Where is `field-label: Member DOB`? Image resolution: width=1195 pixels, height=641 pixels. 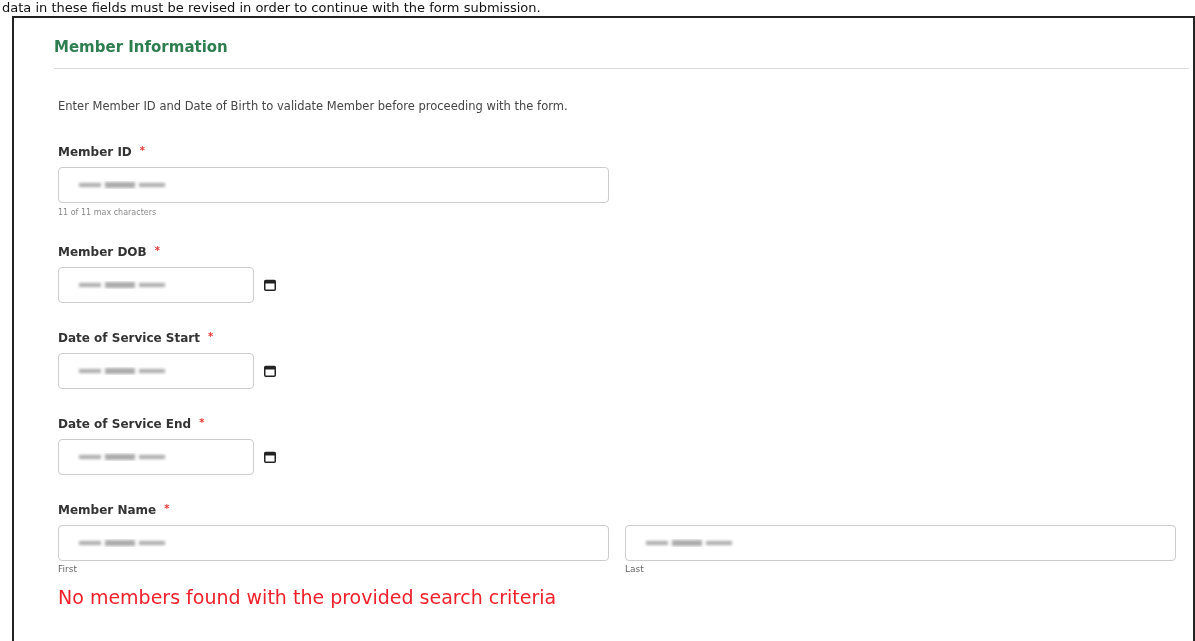
field-label: Member DOB is located at coordinates (102, 252).